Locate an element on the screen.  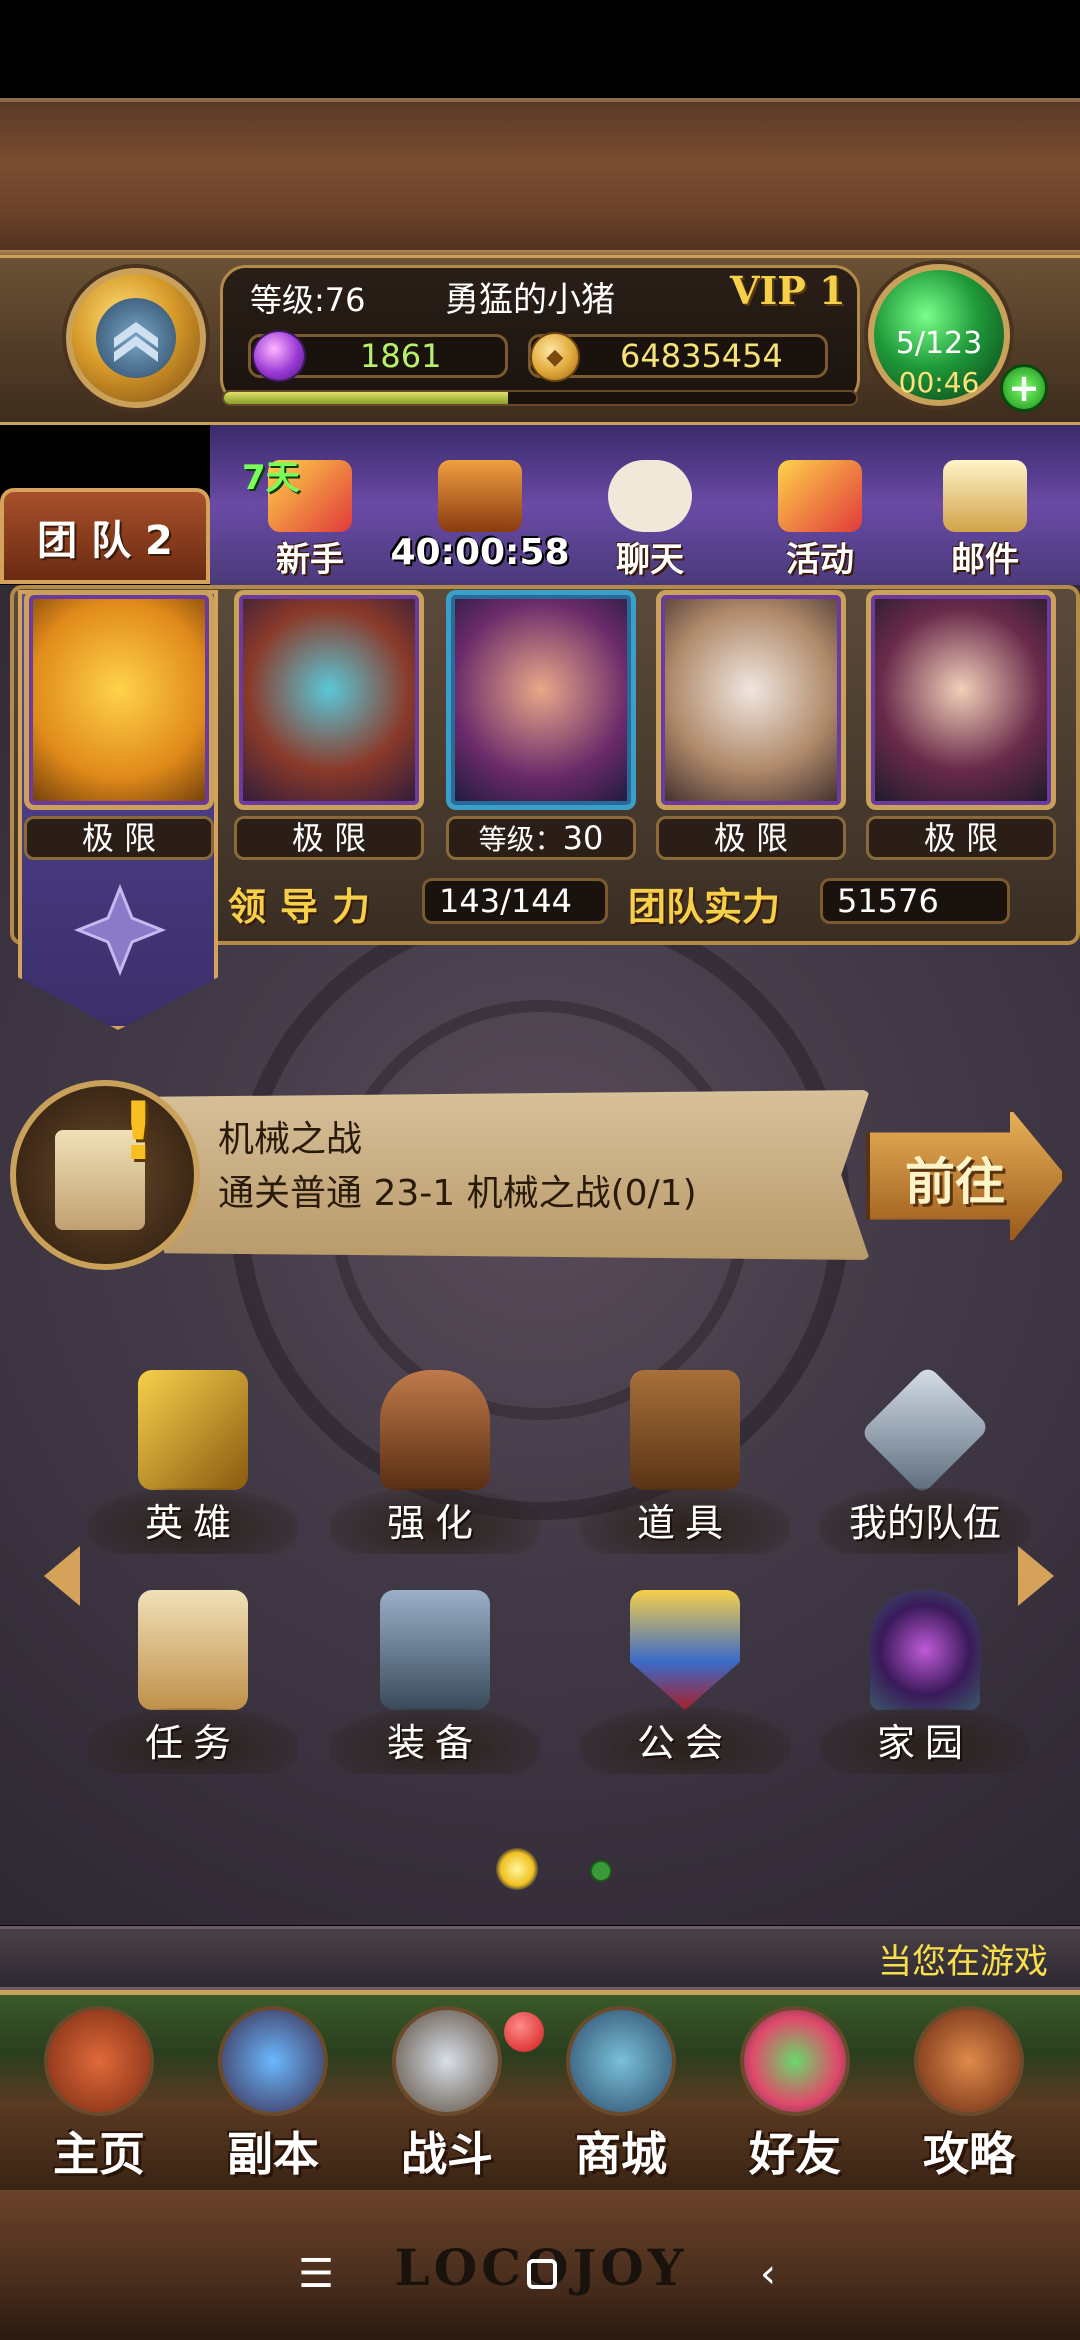
rank-badge is located at coordinates (136, 338).